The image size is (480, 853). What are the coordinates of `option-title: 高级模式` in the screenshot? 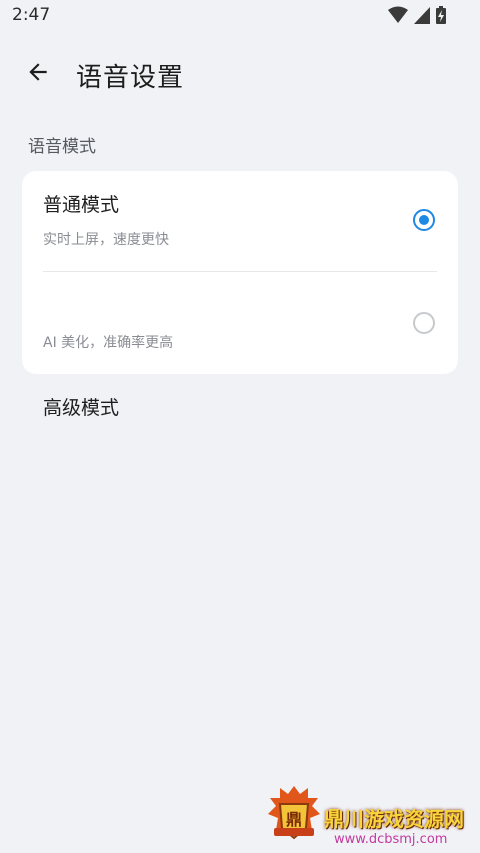 It's located at (81, 408).